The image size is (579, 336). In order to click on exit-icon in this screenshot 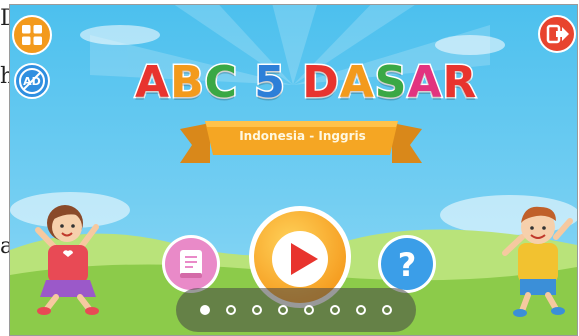, I will do `click(557, 34)`.